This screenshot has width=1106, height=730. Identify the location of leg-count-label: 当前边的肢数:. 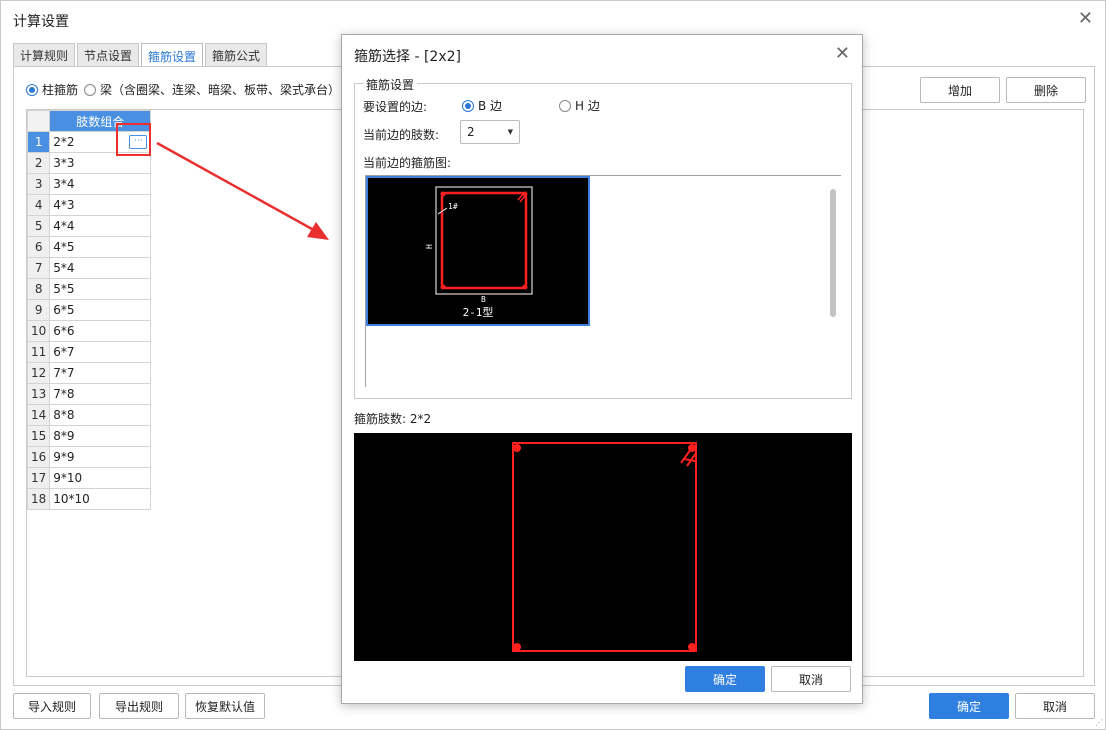
(401, 135).